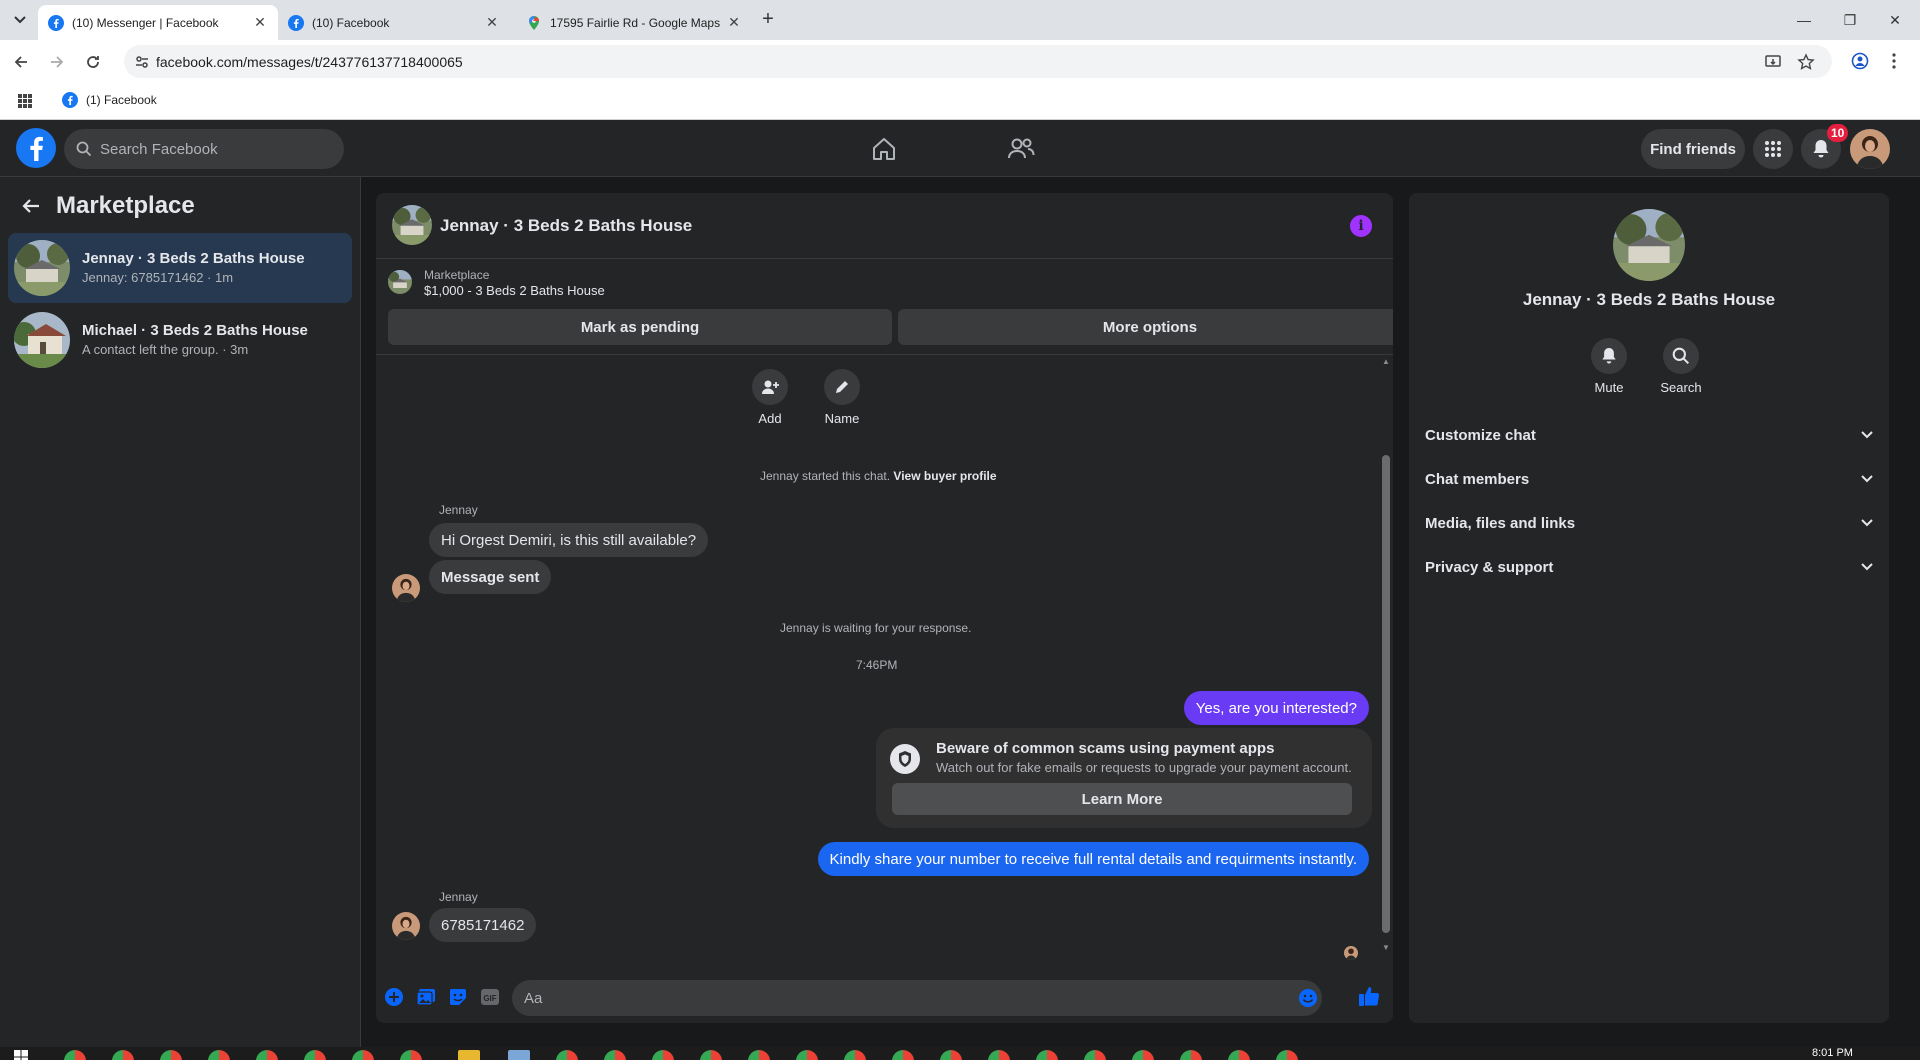 The height and width of the screenshot is (1060, 1920). Describe the element at coordinates (634, 22) in the screenshot. I see `browser-tab-google-maps: 17595 Fairlie Rd - Google Maps ✕` at that location.